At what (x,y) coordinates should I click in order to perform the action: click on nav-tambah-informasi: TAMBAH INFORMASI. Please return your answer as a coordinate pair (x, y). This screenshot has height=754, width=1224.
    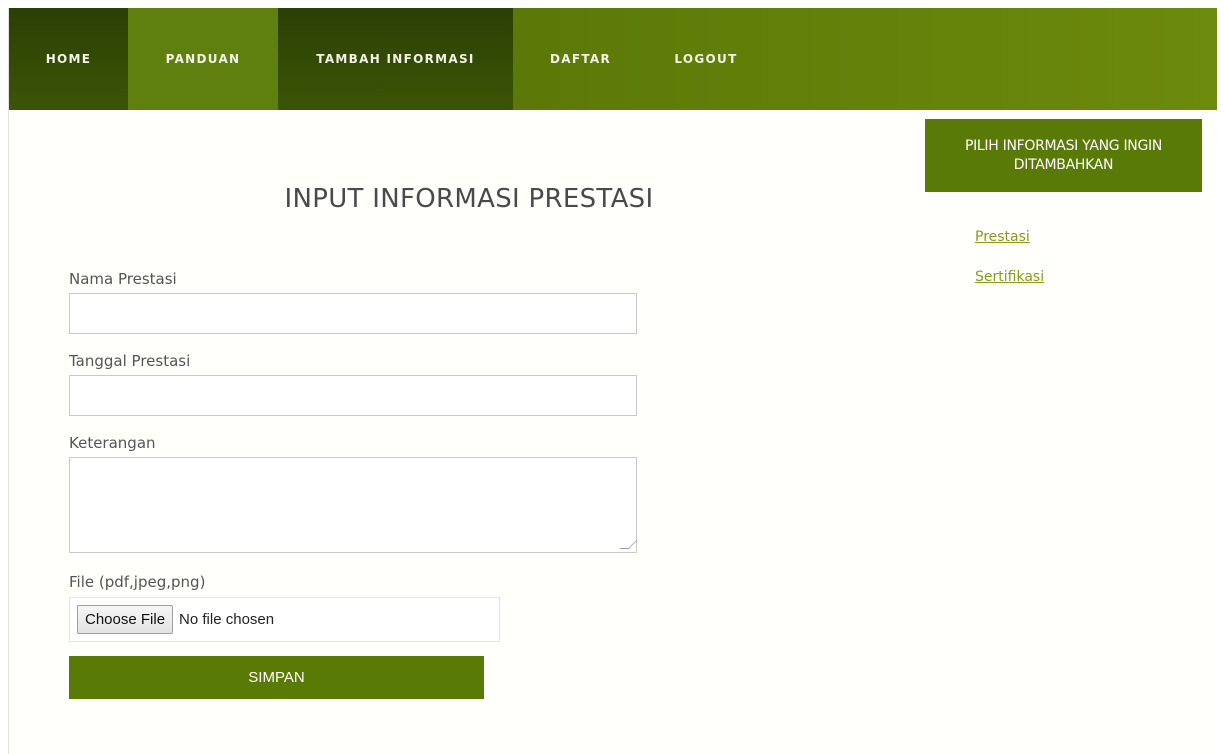
    Looking at the image, I should click on (395, 59).